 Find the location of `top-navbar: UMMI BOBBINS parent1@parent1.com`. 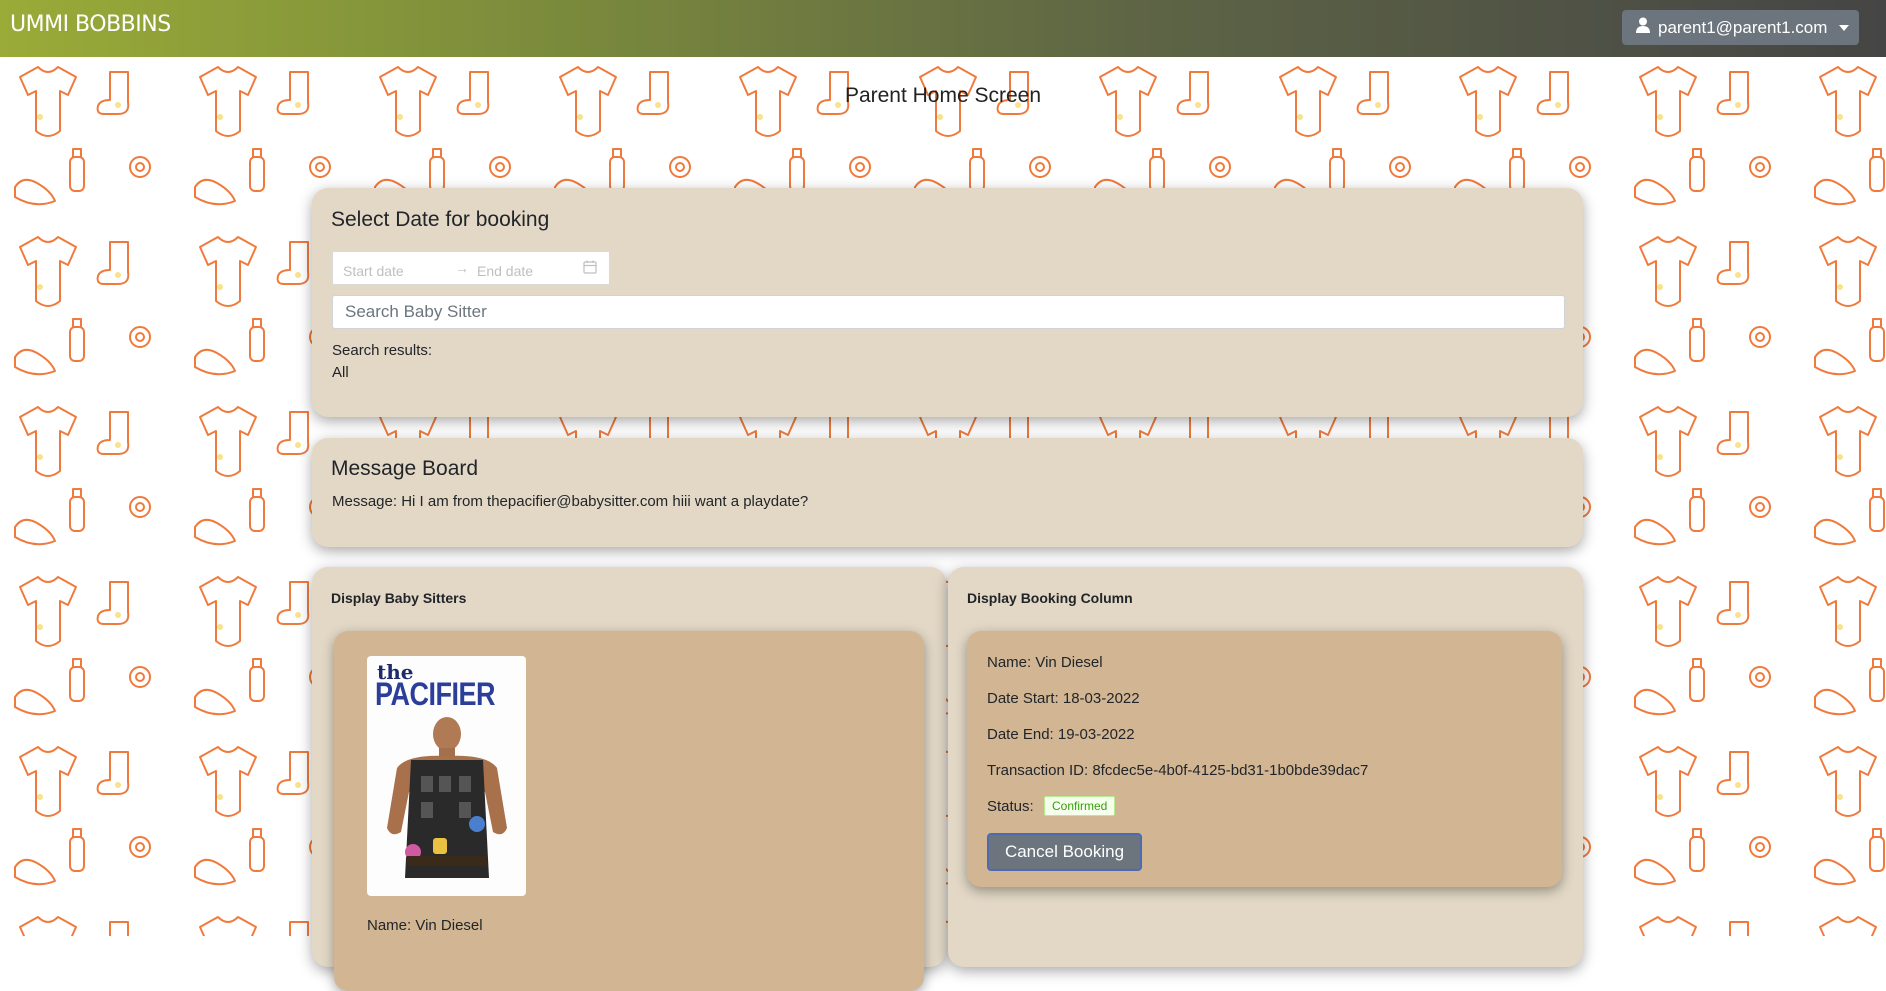

top-navbar: UMMI BOBBINS parent1@parent1.com is located at coordinates (943, 28).